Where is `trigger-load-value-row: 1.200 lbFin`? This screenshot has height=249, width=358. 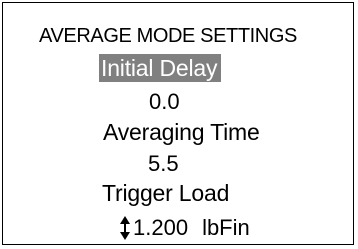 trigger-load-value-row: 1.200 lbFin is located at coordinates (184, 228).